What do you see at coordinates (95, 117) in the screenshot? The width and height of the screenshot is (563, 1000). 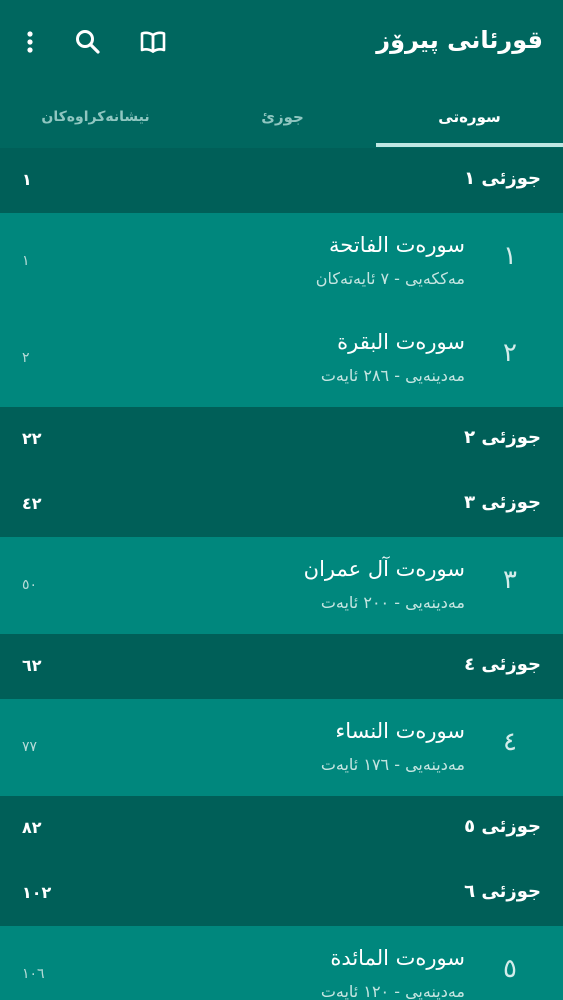 I see `tab-bookmarks: نیشانەکراوەکان` at bounding box center [95, 117].